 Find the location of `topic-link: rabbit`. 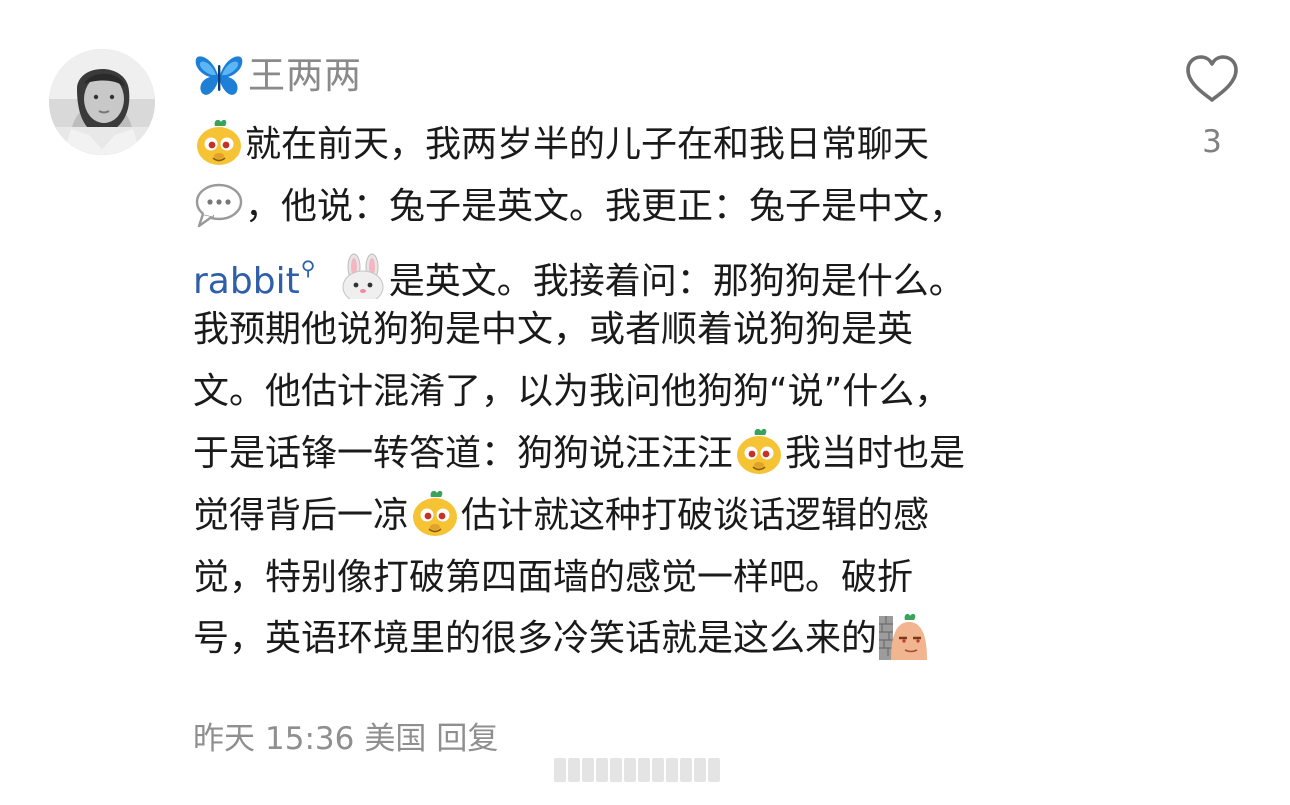

topic-link: rabbit is located at coordinates (246, 280).